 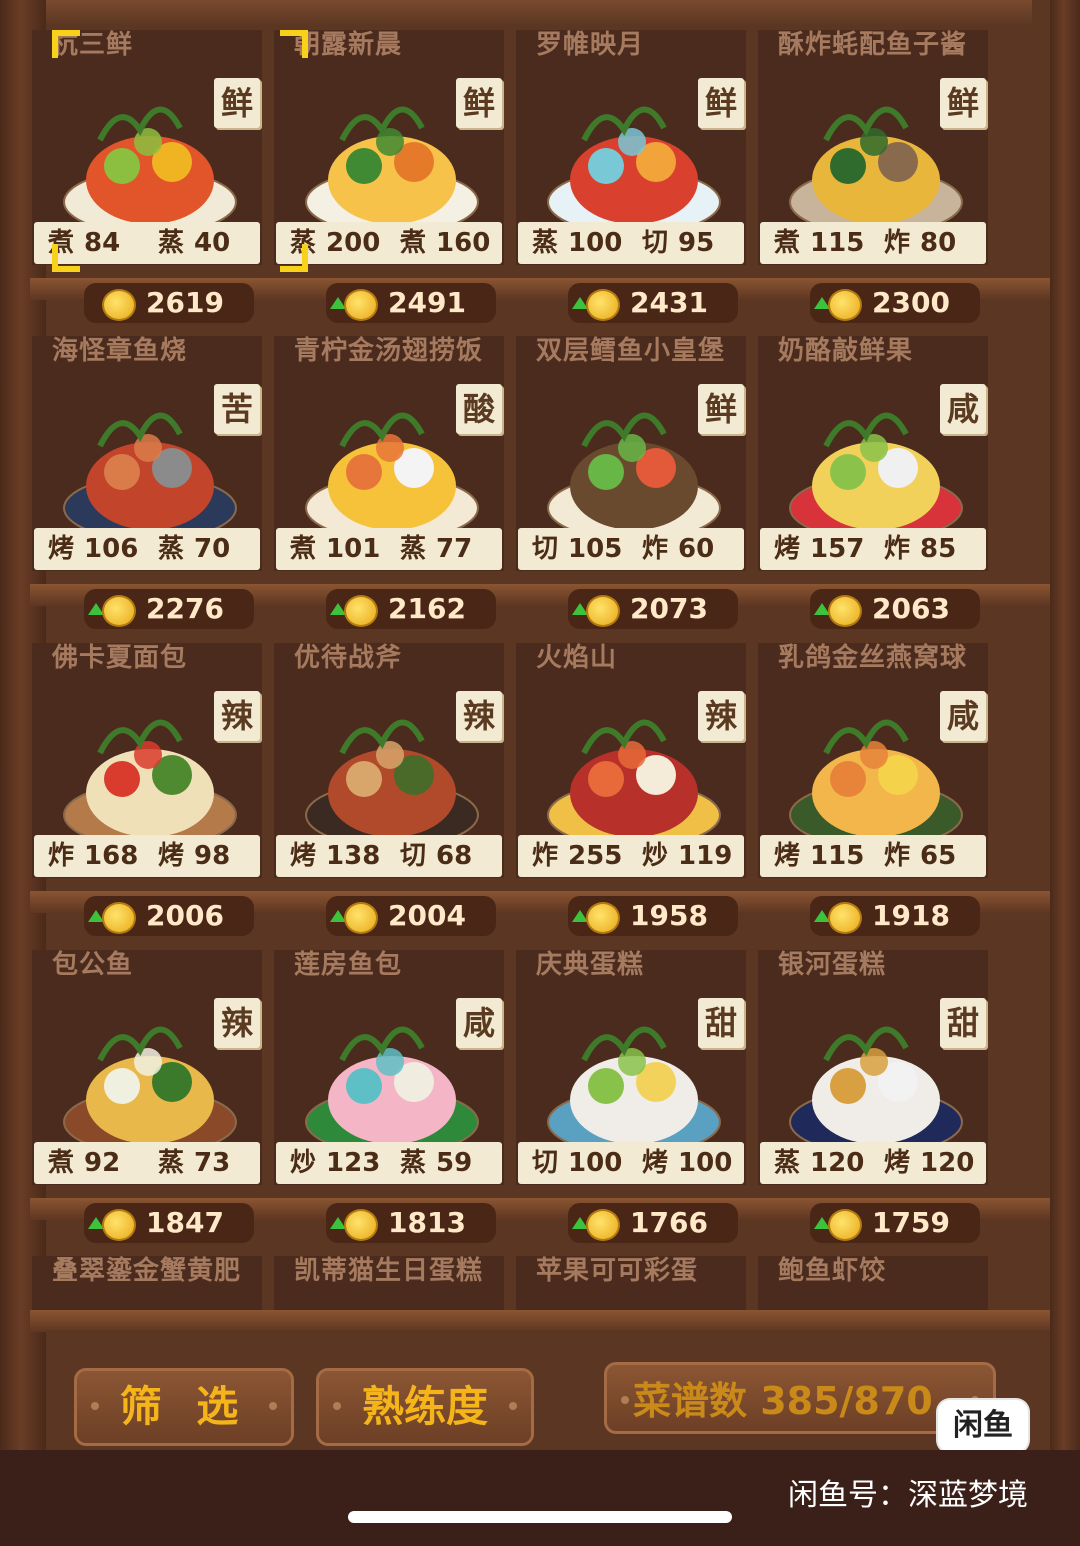 What do you see at coordinates (93, 549) in the screenshot?
I see `skill-1: 烤 106` at bounding box center [93, 549].